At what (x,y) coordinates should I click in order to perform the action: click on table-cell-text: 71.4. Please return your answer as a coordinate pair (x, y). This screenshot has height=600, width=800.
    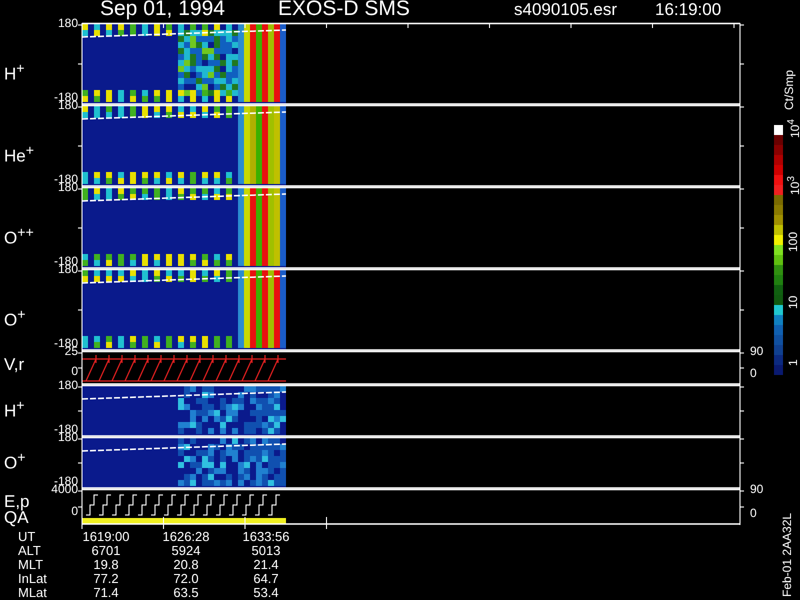
    Looking at the image, I should click on (106, 593).